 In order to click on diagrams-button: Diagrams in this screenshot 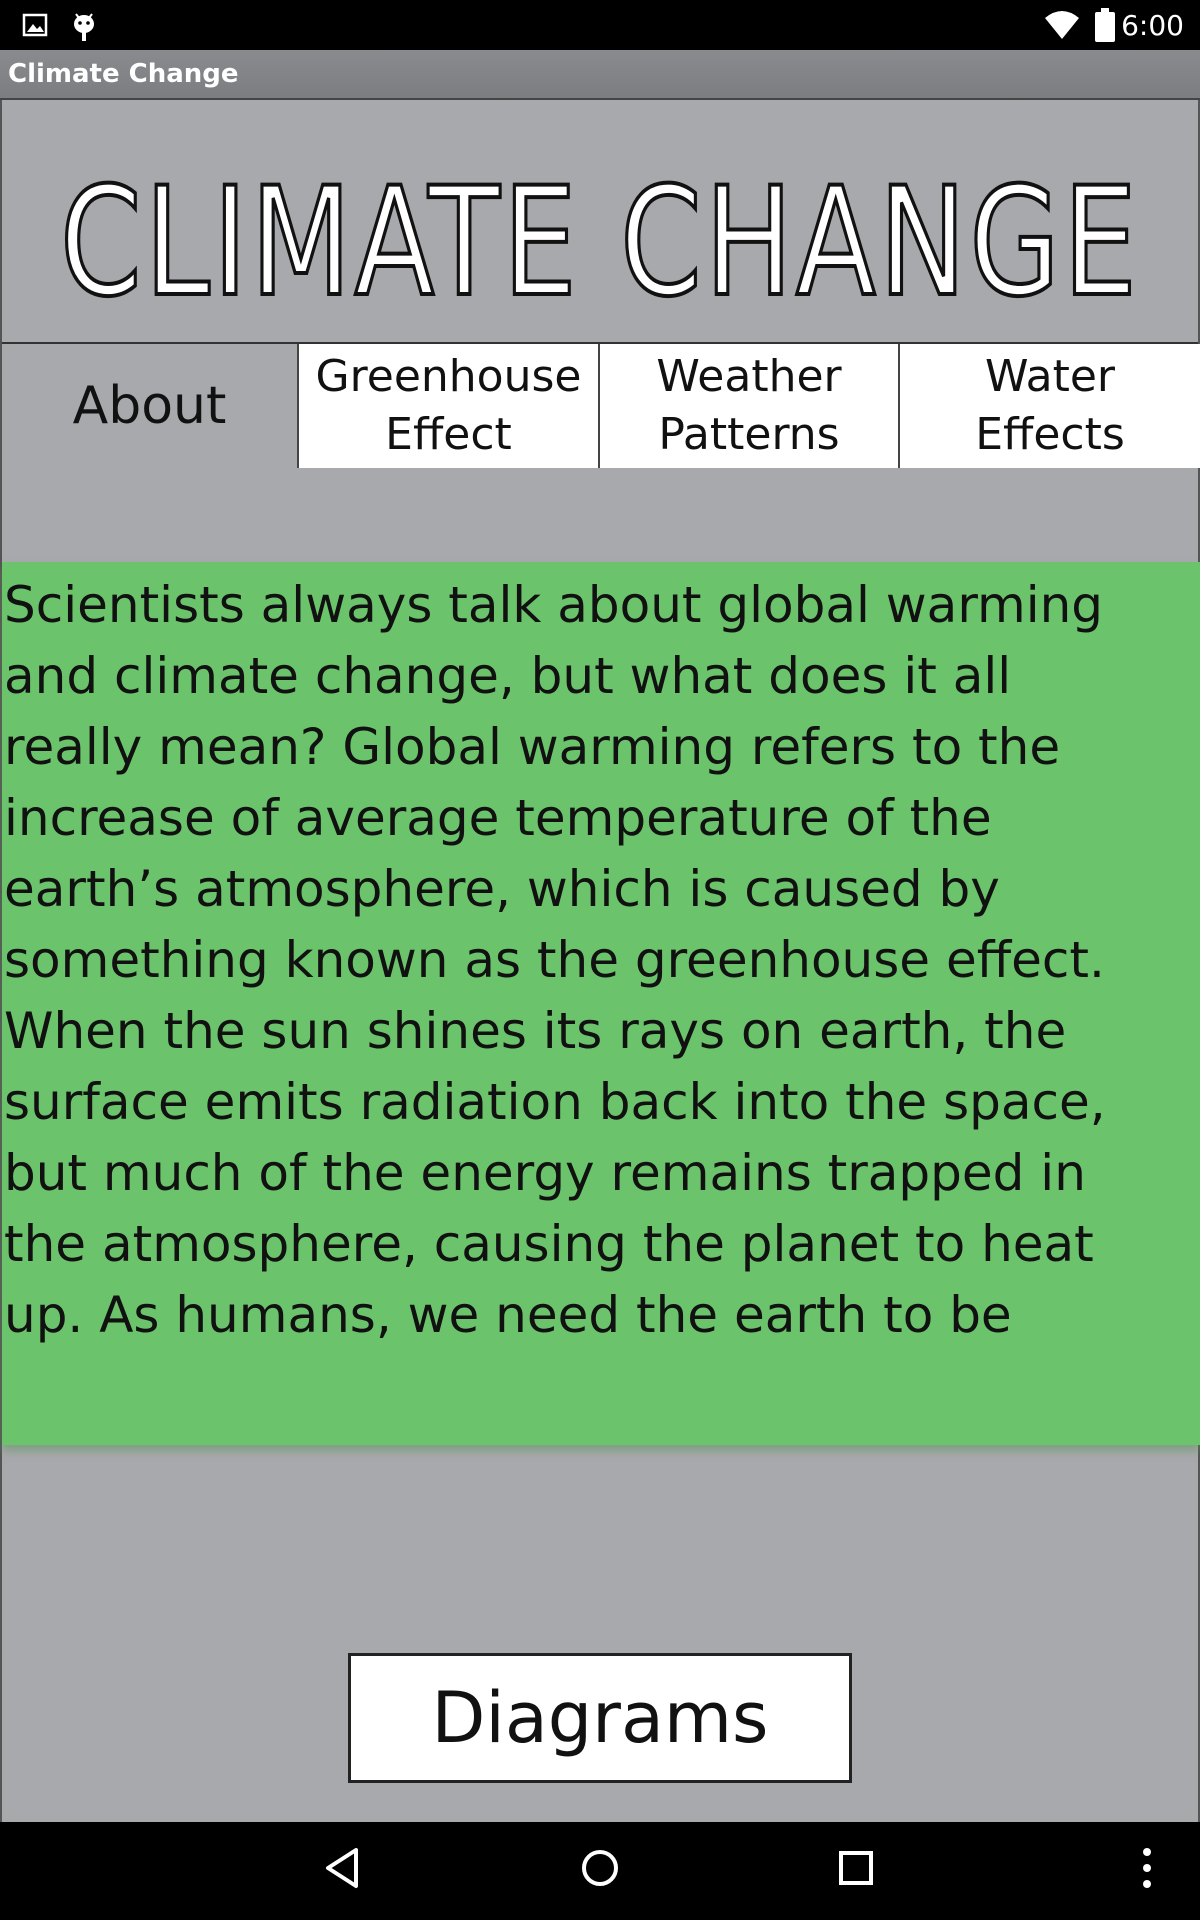, I will do `click(600, 1718)`.